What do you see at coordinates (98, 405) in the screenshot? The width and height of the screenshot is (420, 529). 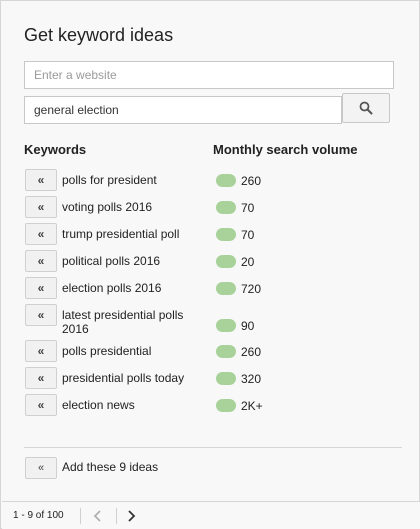 I see `keyword-text: election news` at bounding box center [98, 405].